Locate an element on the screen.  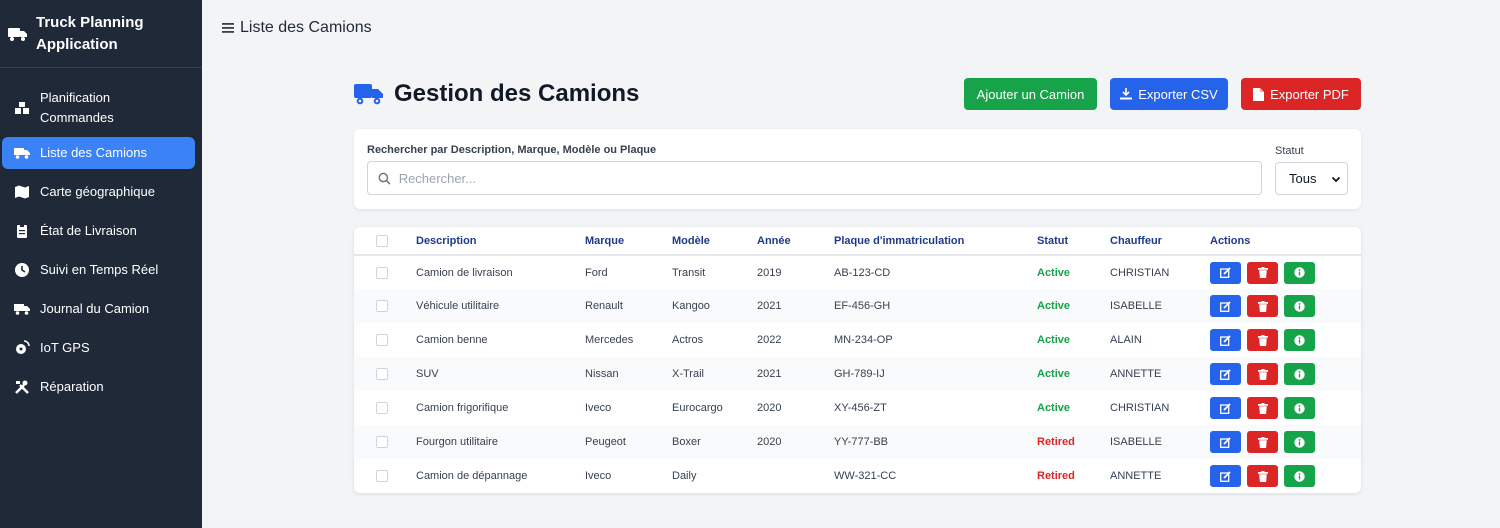
row-select-cell is located at coordinates (385, 340).